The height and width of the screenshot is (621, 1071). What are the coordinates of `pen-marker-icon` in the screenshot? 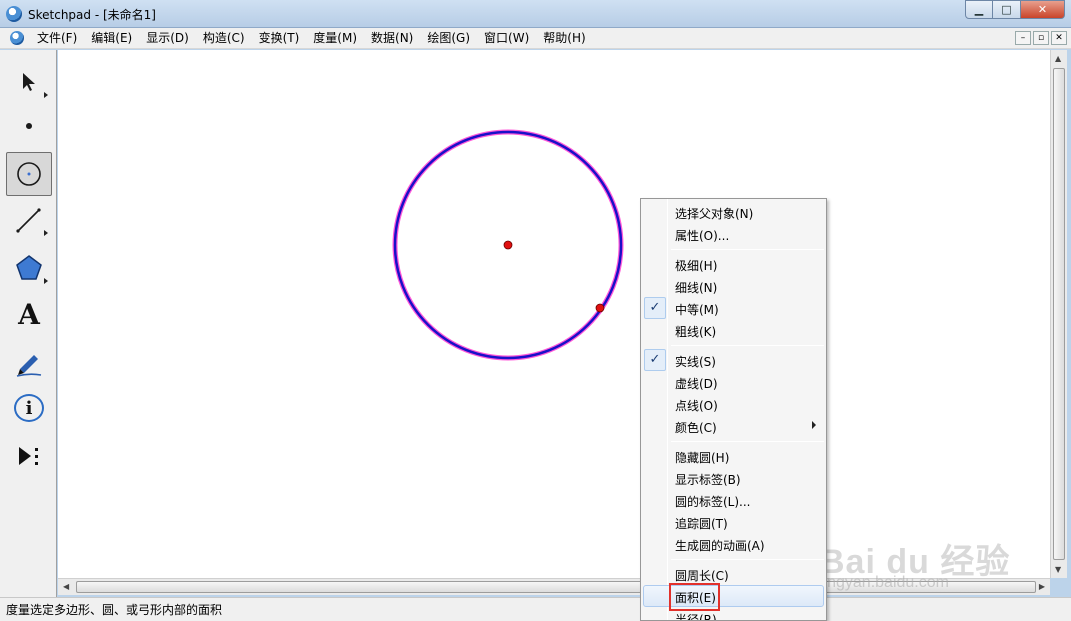 It's located at (29, 366).